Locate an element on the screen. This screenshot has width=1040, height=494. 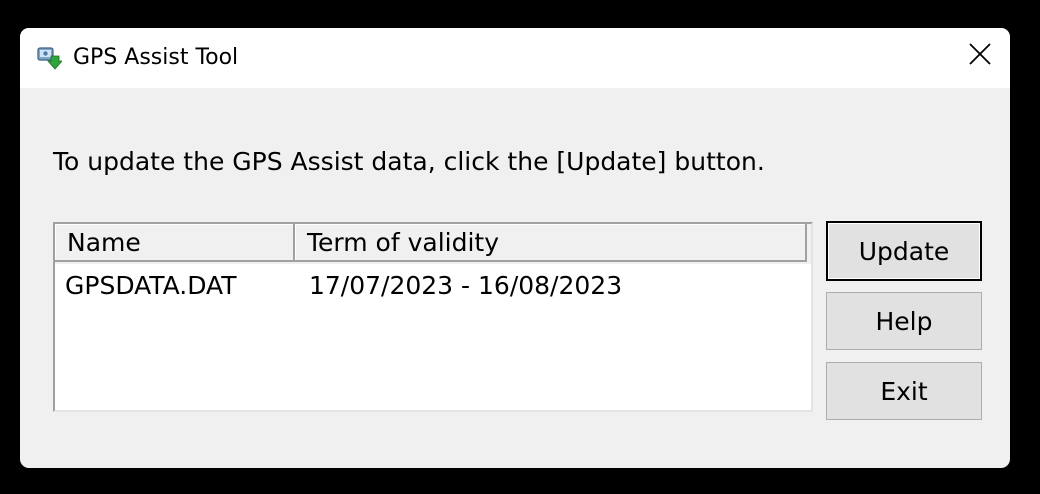
update-button: Update is located at coordinates (904, 251).